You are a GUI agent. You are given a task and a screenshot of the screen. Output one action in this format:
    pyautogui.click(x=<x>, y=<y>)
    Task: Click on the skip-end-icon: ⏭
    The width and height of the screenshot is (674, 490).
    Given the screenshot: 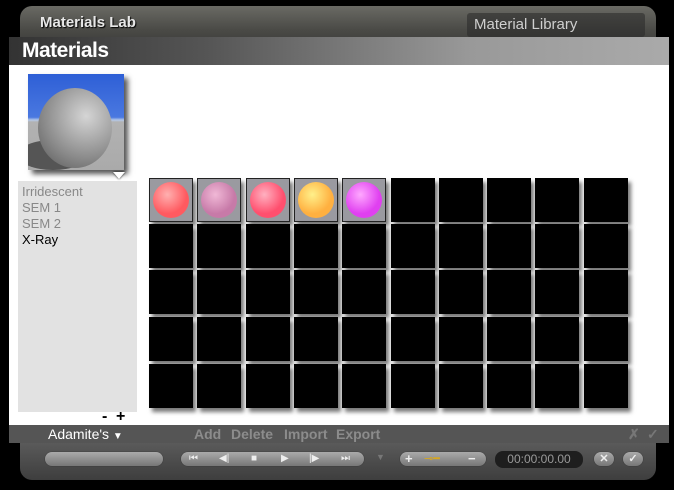 What is the action you would take?
    pyautogui.click(x=345, y=459)
    